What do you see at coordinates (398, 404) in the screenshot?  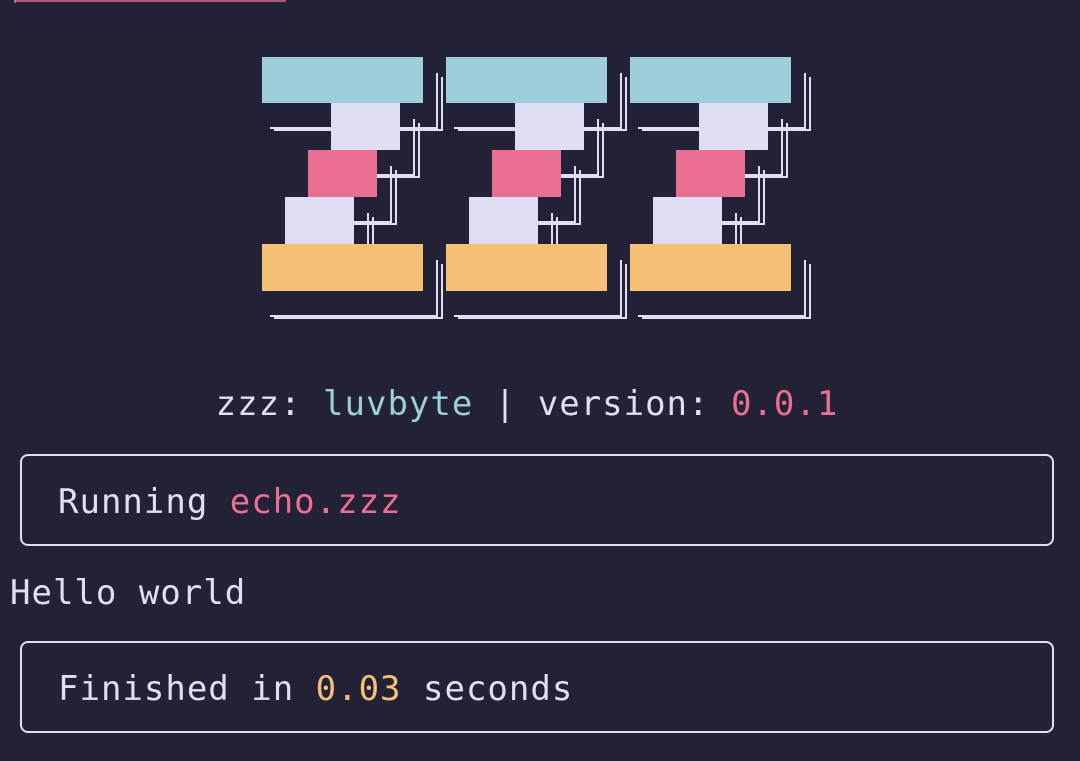 I see `author-name: luvbyte` at bounding box center [398, 404].